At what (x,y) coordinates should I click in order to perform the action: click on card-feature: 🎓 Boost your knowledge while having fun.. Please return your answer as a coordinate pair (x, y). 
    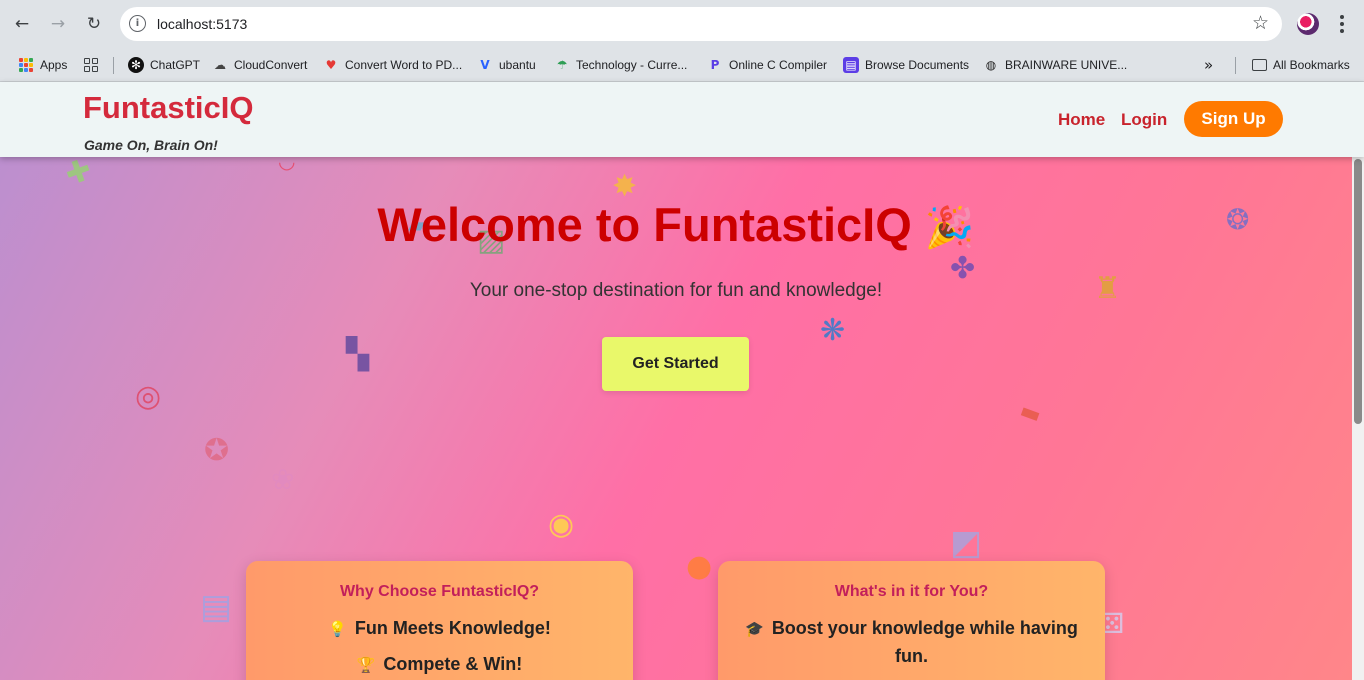
    Looking at the image, I should click on (911, 642).